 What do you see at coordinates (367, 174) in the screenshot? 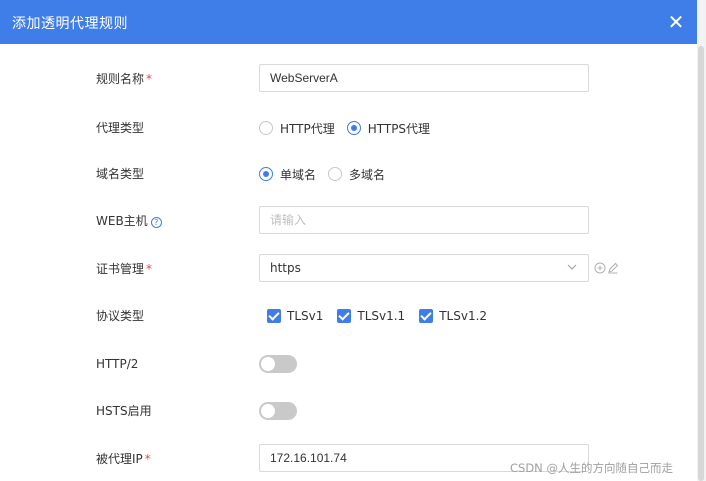
I see `radio-multi-domain-label: 多域名` at bounding box center [367, 174].